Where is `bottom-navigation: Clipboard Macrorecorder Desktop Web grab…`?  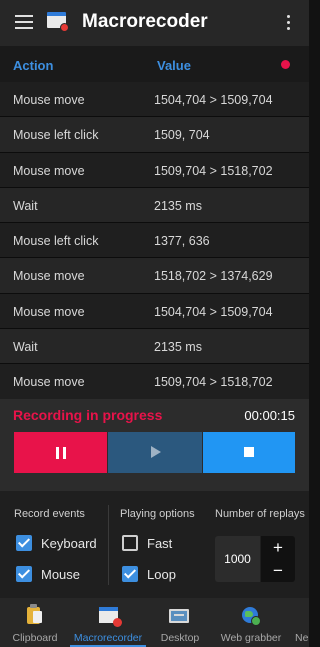 bottom-navigation: Clipboard Macrorecorder Desktop Web grab… is located at coordinates (154, 622).